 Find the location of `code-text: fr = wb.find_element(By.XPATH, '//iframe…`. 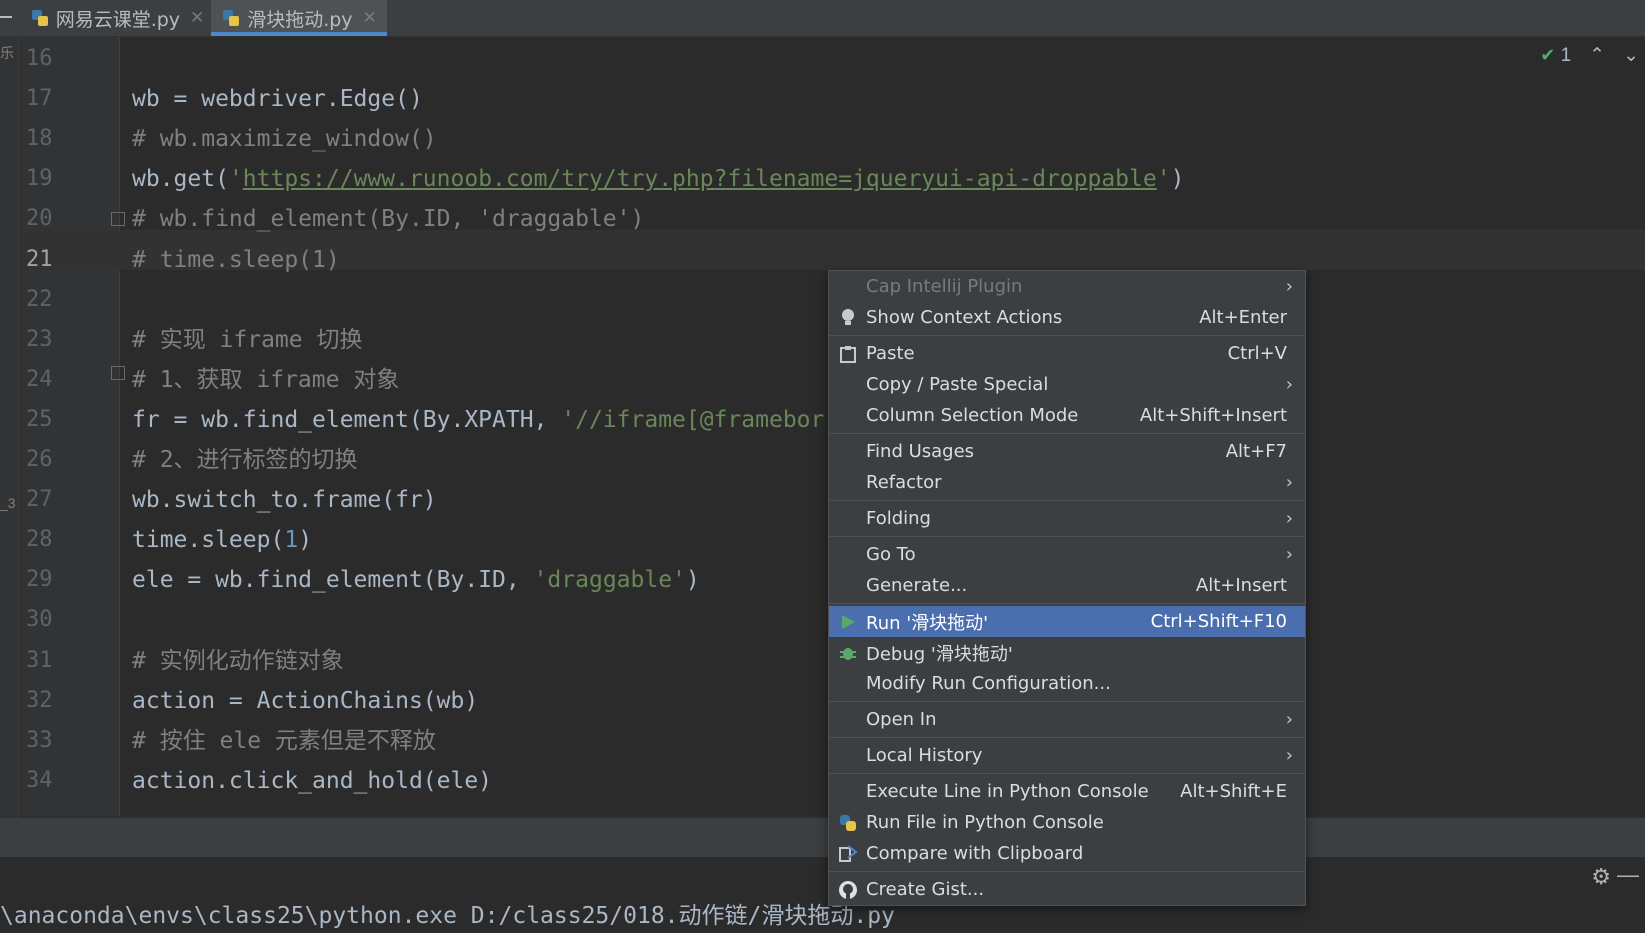

code-text: fr = wb.find_element(By.XPATH, '//iframe… is located at coordinates (478, 420).